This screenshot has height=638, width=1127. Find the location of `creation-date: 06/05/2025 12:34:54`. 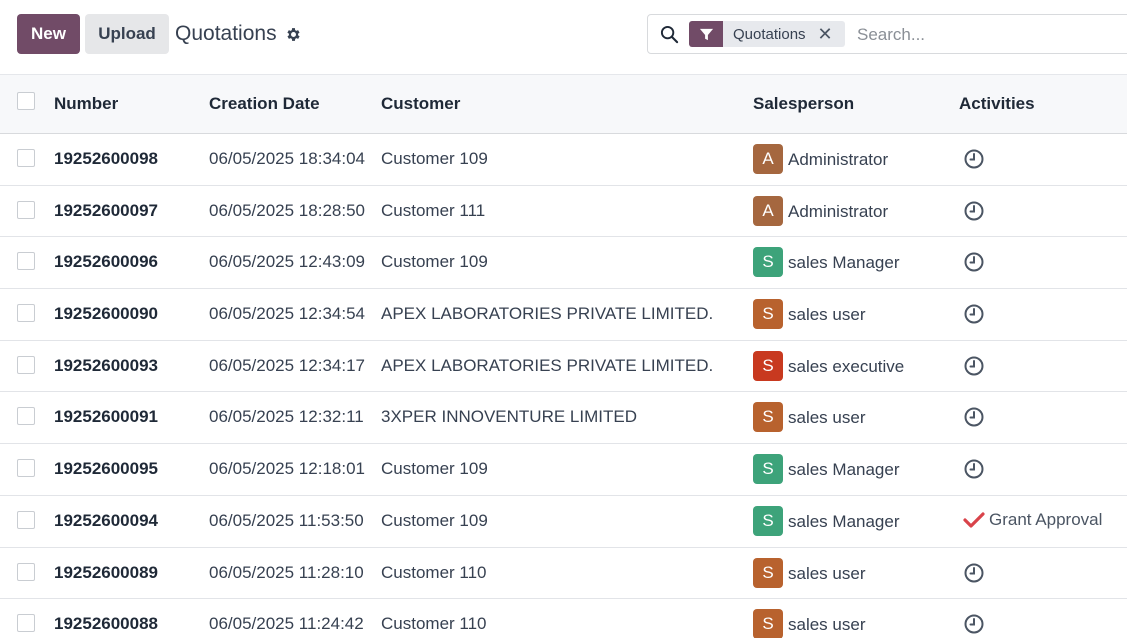

creation-date: 06/05/2025 12:34:54 is located at coordinates (287, 314).